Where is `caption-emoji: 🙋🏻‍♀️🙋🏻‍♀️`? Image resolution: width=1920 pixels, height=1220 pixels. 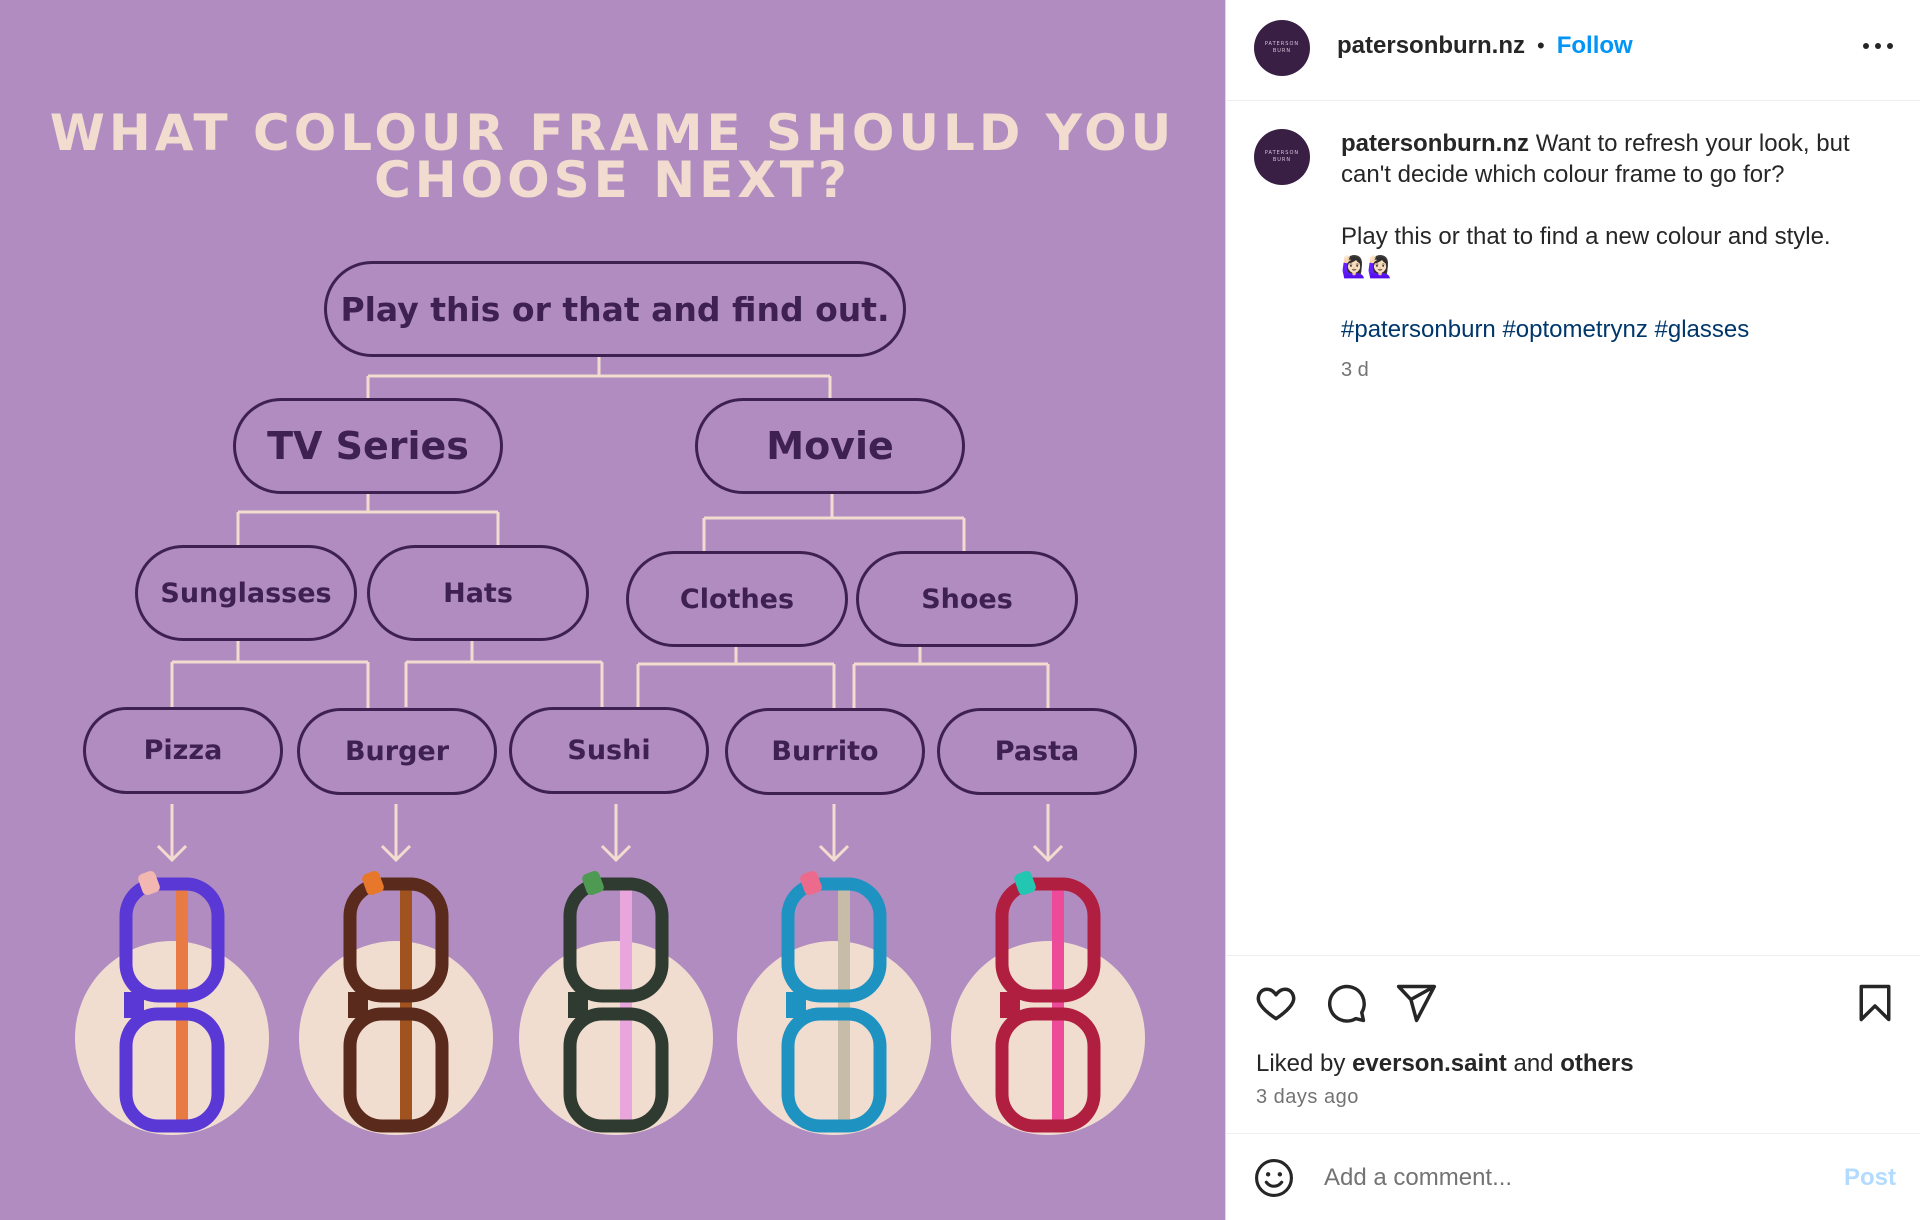 caption-emoji: 🙋🏻‍♀️🙋🏻‍♀️ is located at coordinates (1367, 267).